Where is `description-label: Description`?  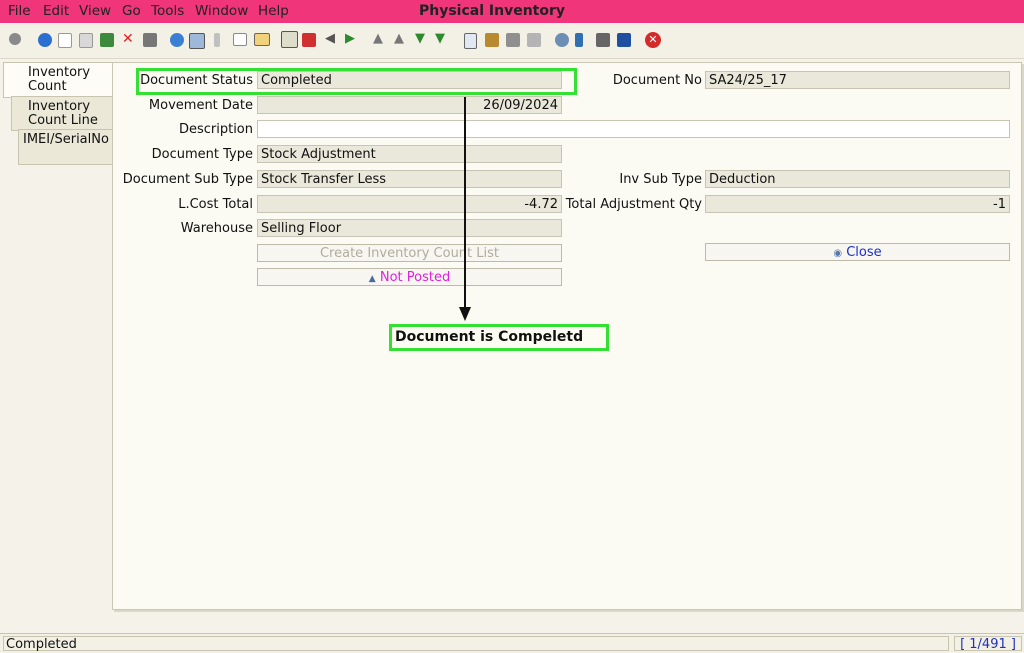
description-label: Description is located at coordinates (215, 129).